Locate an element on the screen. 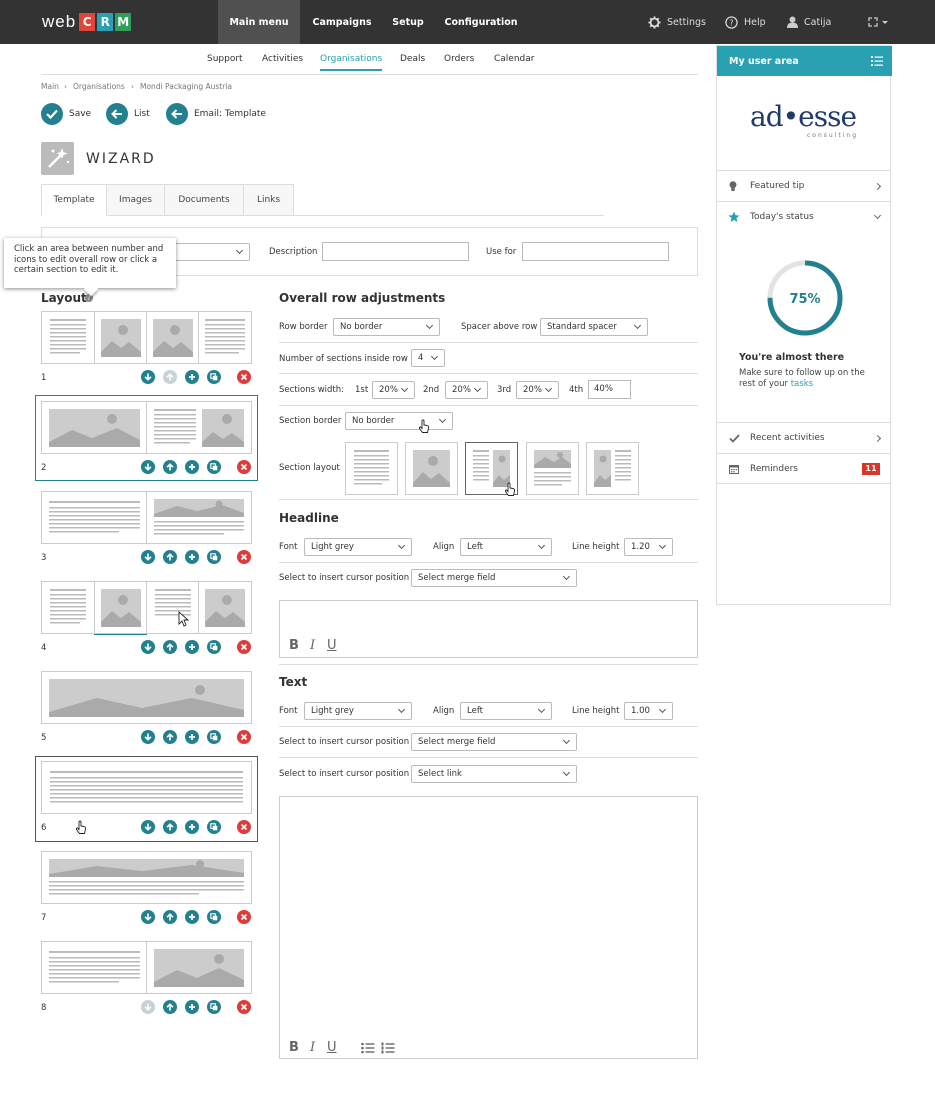 This screenshot has width=935, height=1118. row-number: 4 is located at coordinates (43, 648).